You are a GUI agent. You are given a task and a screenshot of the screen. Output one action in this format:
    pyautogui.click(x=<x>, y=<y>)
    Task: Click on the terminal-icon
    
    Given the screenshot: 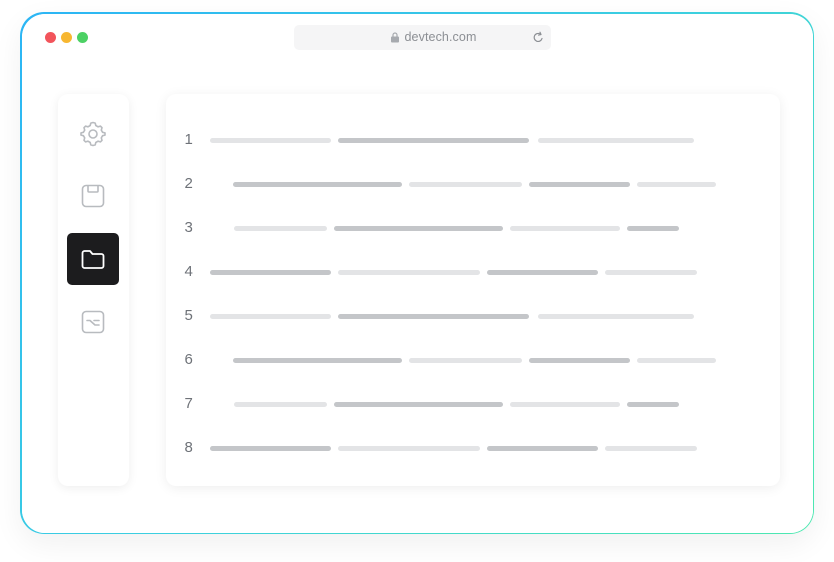 What is the action you would take?
    pyautogui.click(x=92, y=321)
    